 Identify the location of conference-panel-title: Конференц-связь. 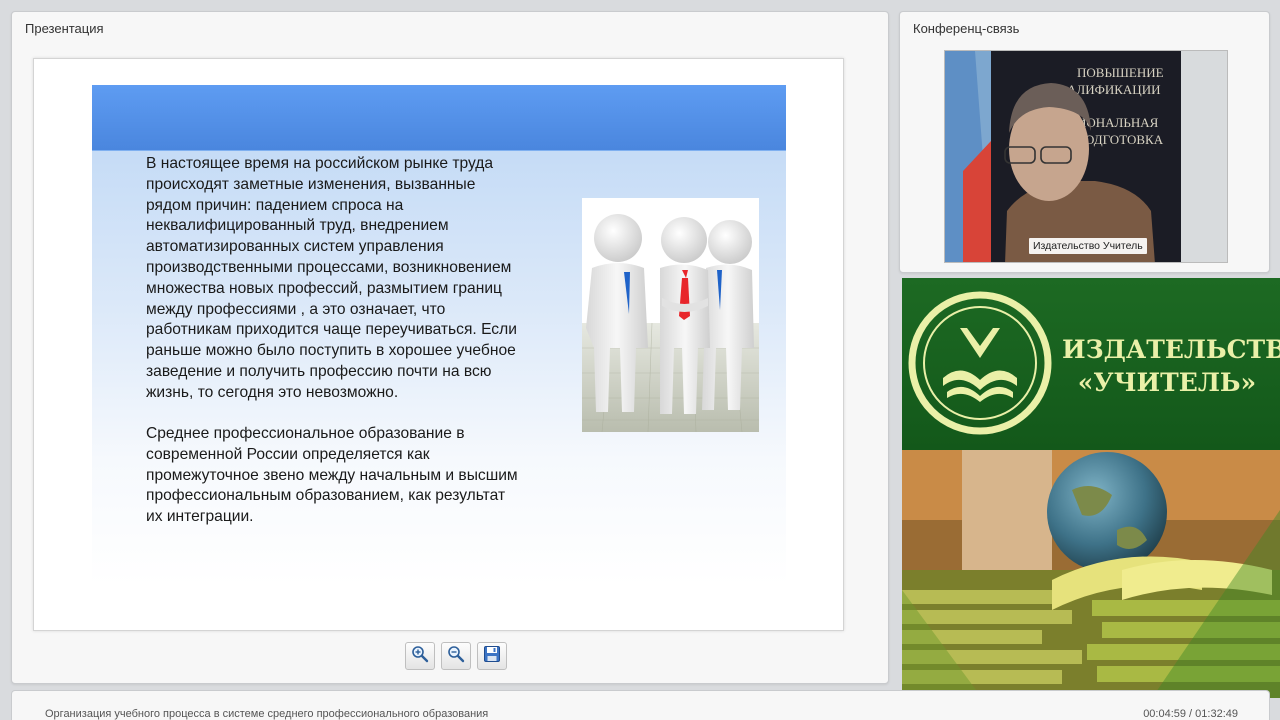
(966, 28).